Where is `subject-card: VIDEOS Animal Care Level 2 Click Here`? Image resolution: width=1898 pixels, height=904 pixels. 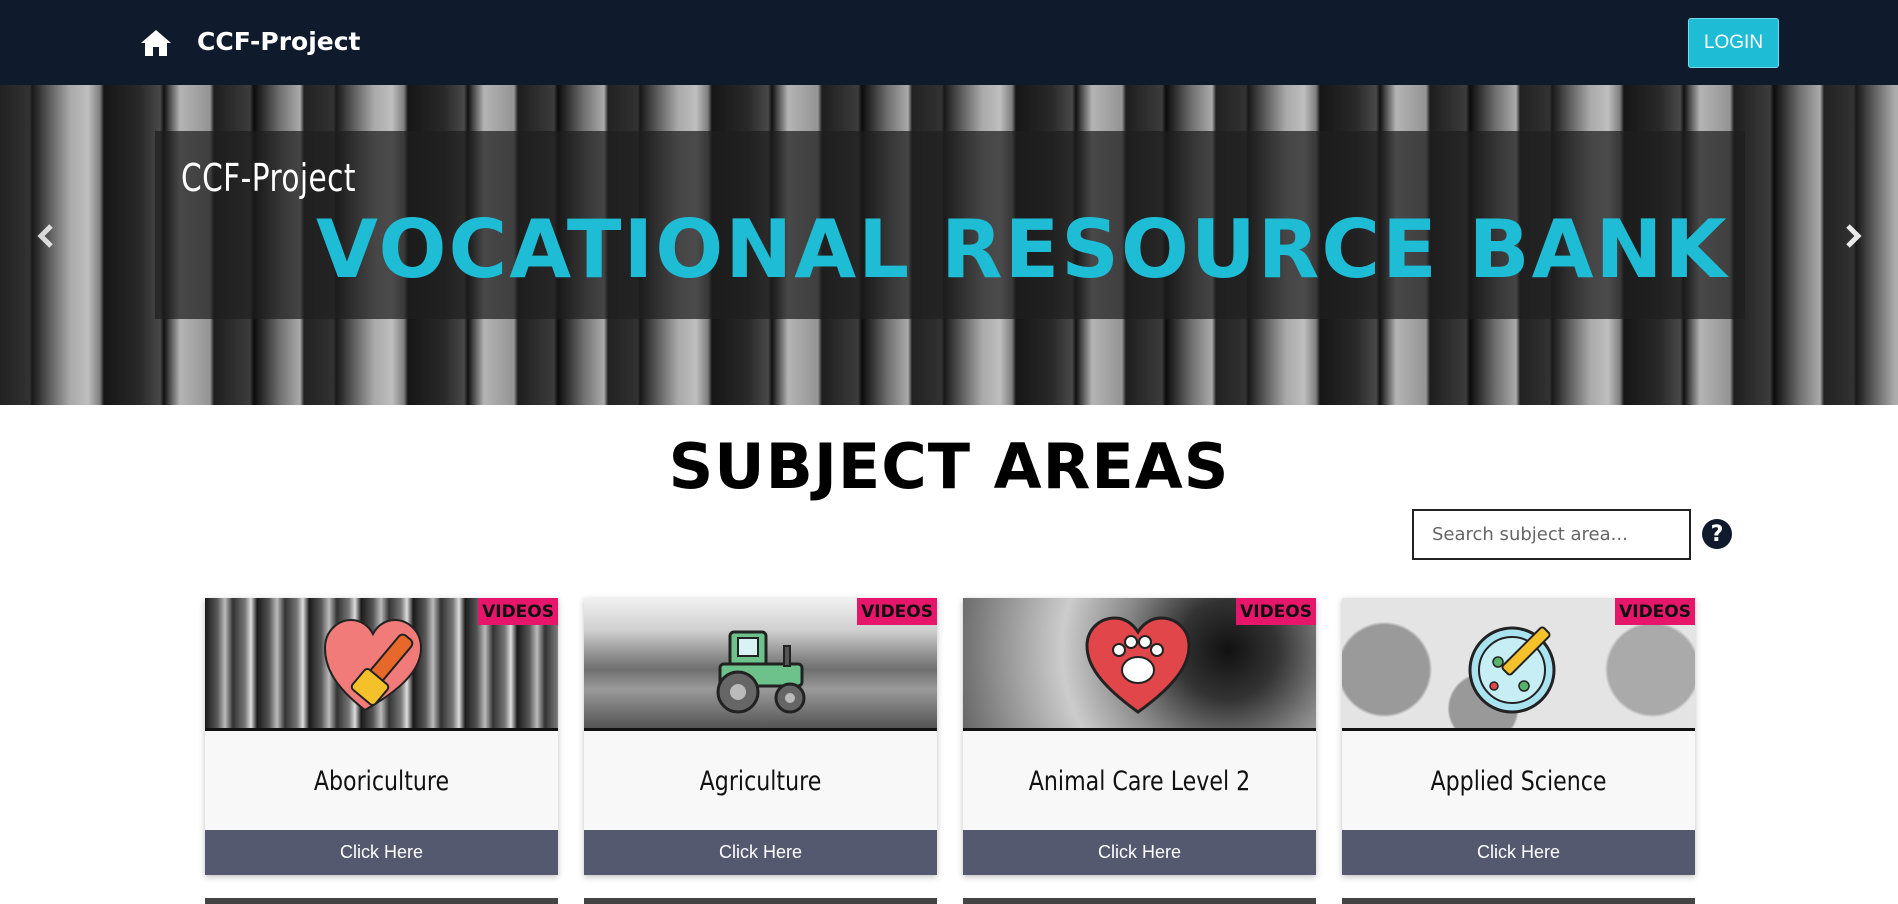
subject-card: VIDEOS Animal Care Level 2 Click Here is located at coordinates (1139, 736).